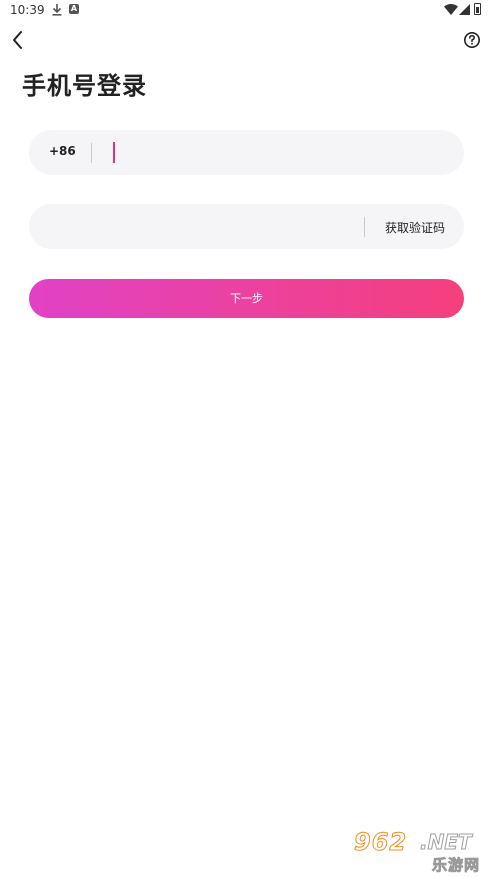 Image resolution: width=493 pixels, height=878 pixels. I want to click on signal-icon, so click(464, 9).